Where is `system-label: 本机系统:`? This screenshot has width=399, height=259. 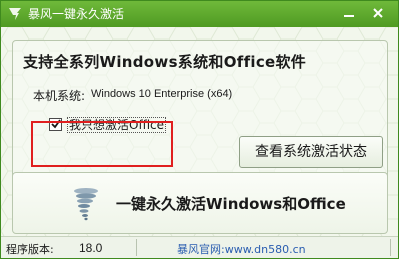 system-label: 本机系统: is located at coordinates (59, 96).